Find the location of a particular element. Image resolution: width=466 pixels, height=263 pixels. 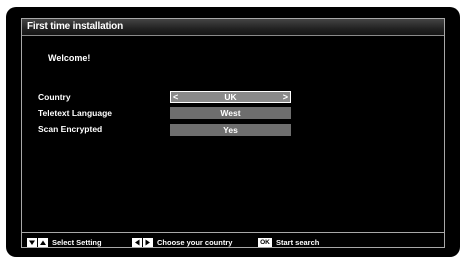

teletext-language-selector: West is located at coordinates (230, 113).